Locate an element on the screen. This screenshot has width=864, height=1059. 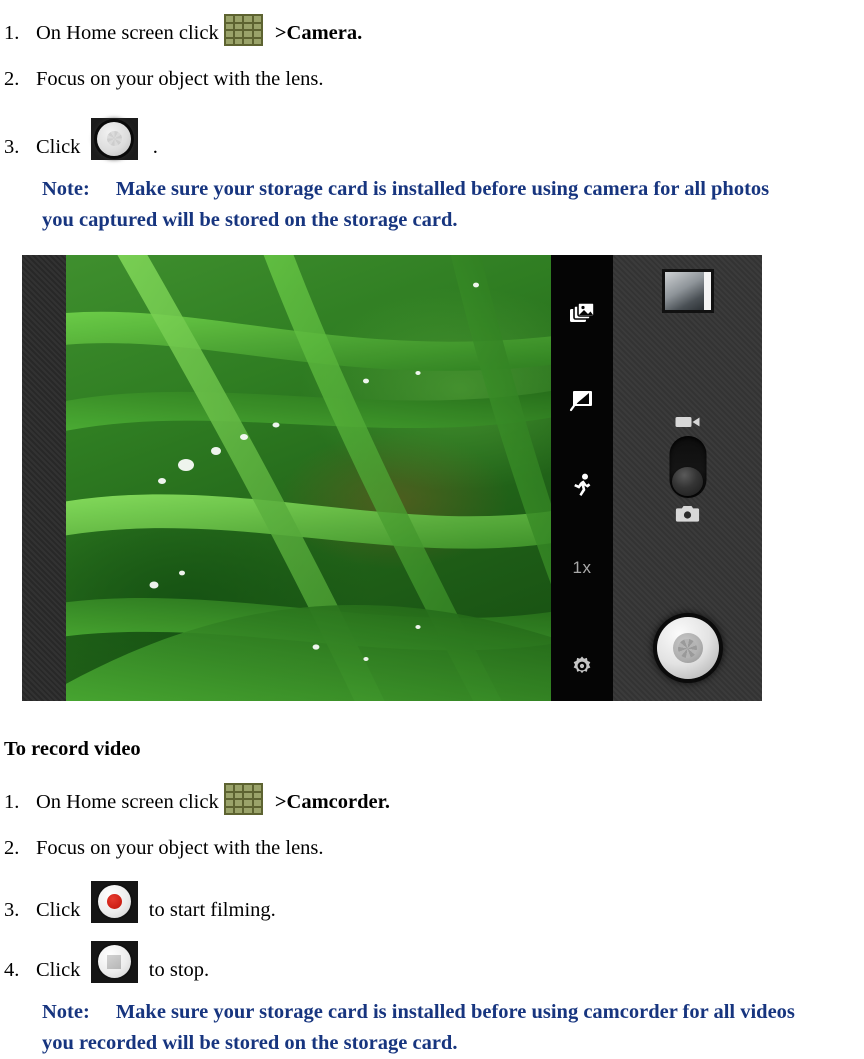
step-text: . is located at coordinates (152, 147).